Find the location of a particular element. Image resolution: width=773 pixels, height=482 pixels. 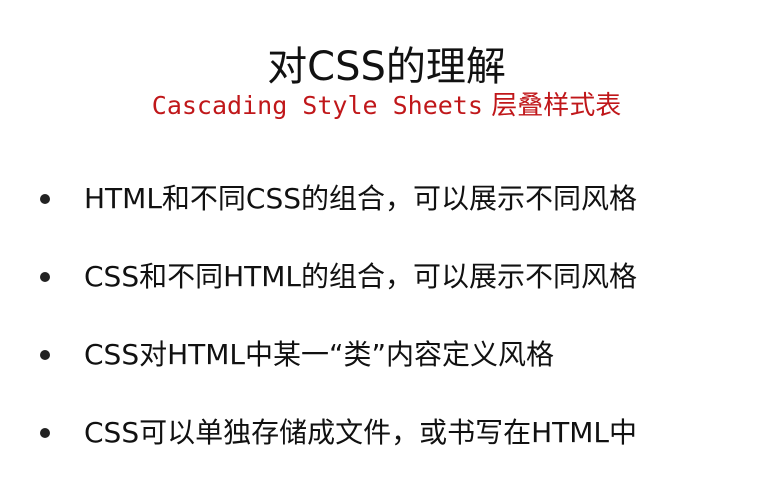

bullet-text: HTML和不同CSS的组合，可以展示不同风格 is located at coordinates (361, 198).